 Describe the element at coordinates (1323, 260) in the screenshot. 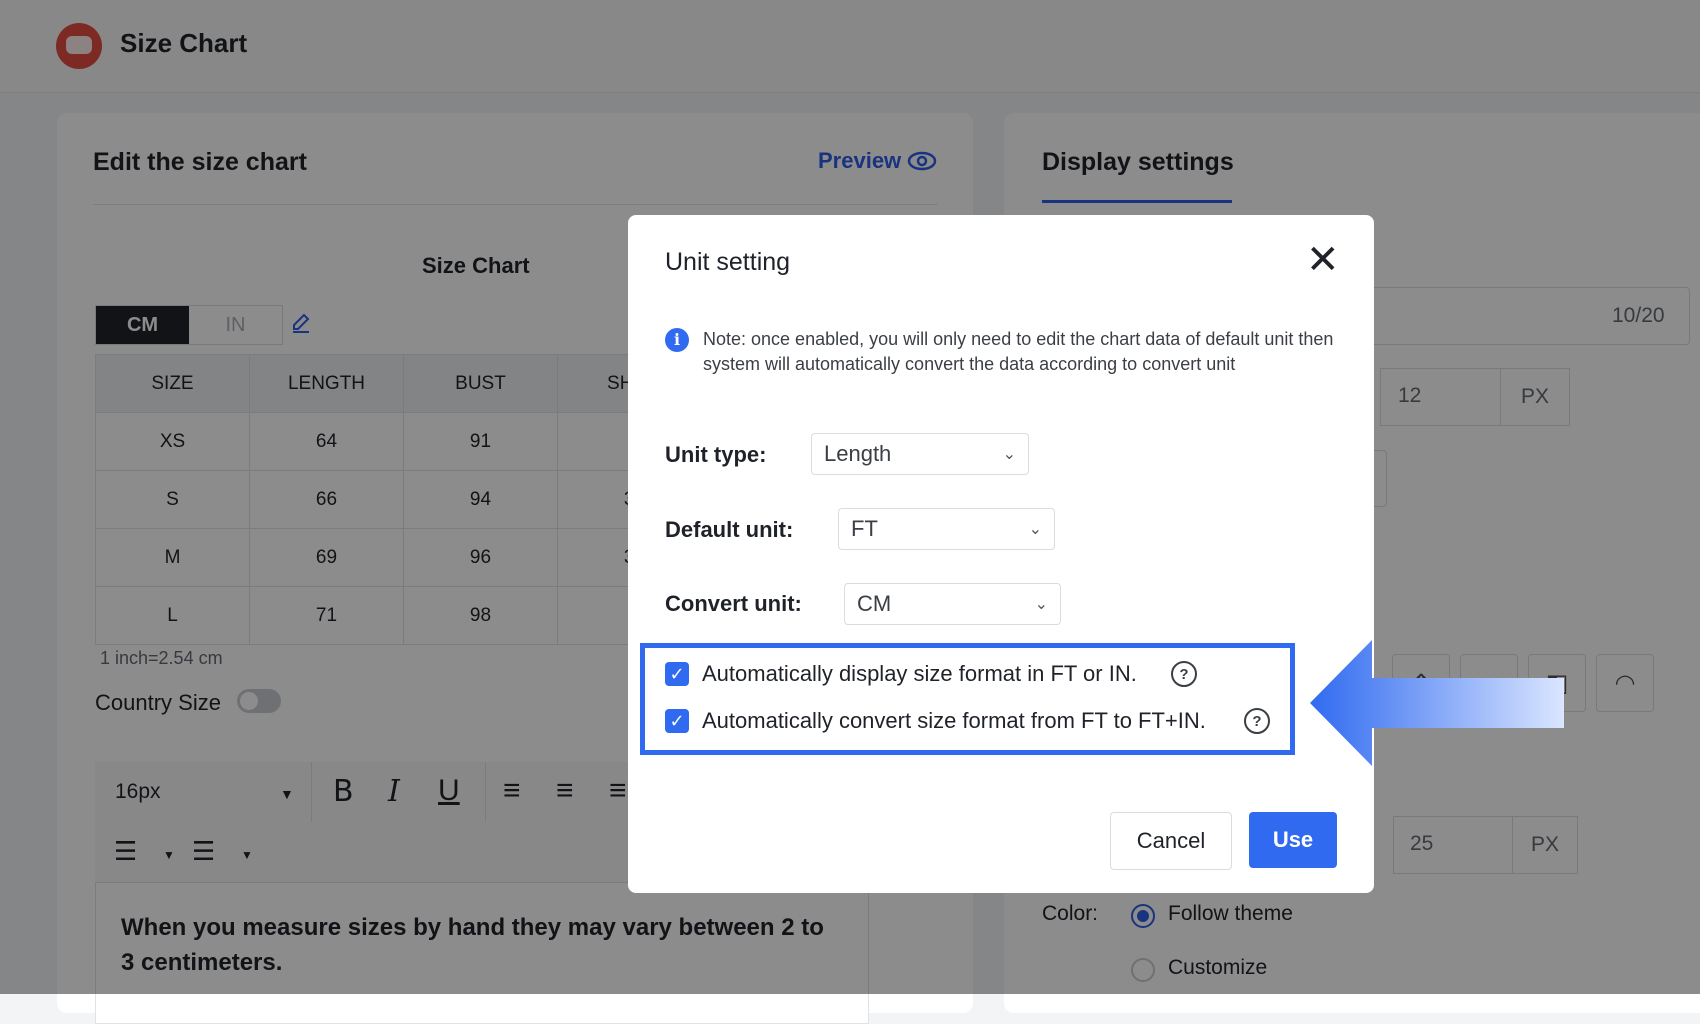

I see `close-icon: ✕` at that location.